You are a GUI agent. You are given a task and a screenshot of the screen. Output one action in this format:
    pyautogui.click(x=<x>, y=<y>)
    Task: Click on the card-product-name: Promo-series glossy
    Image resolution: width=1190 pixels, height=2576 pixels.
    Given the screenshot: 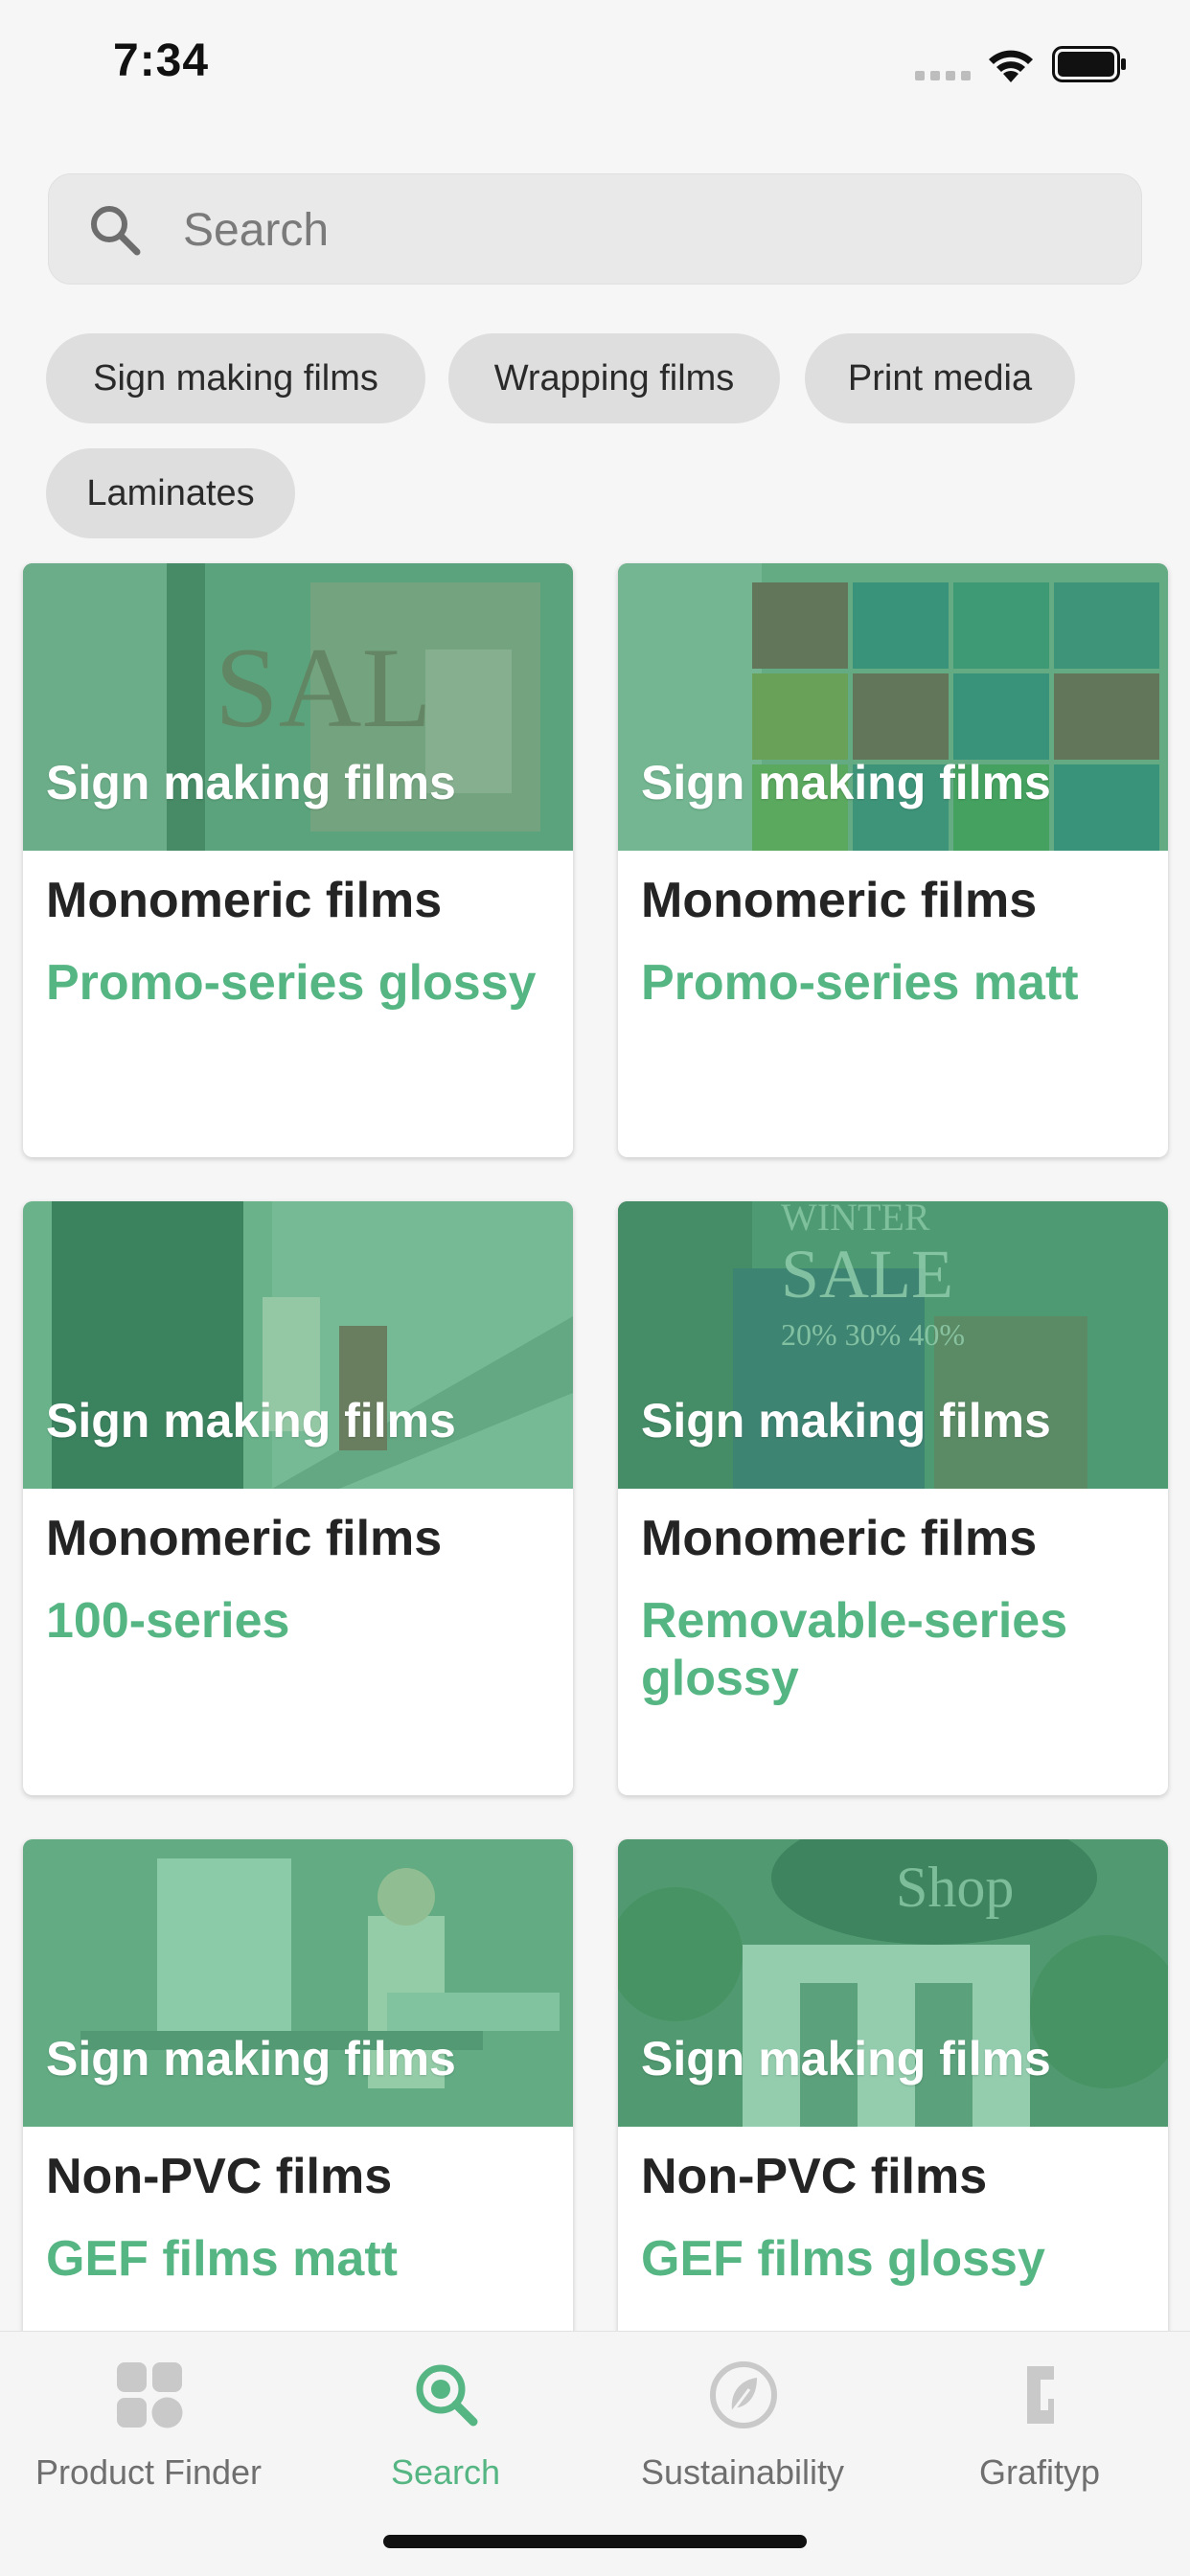 What is the action you would take?
    pyautogui.click(x=292, y=983)
    